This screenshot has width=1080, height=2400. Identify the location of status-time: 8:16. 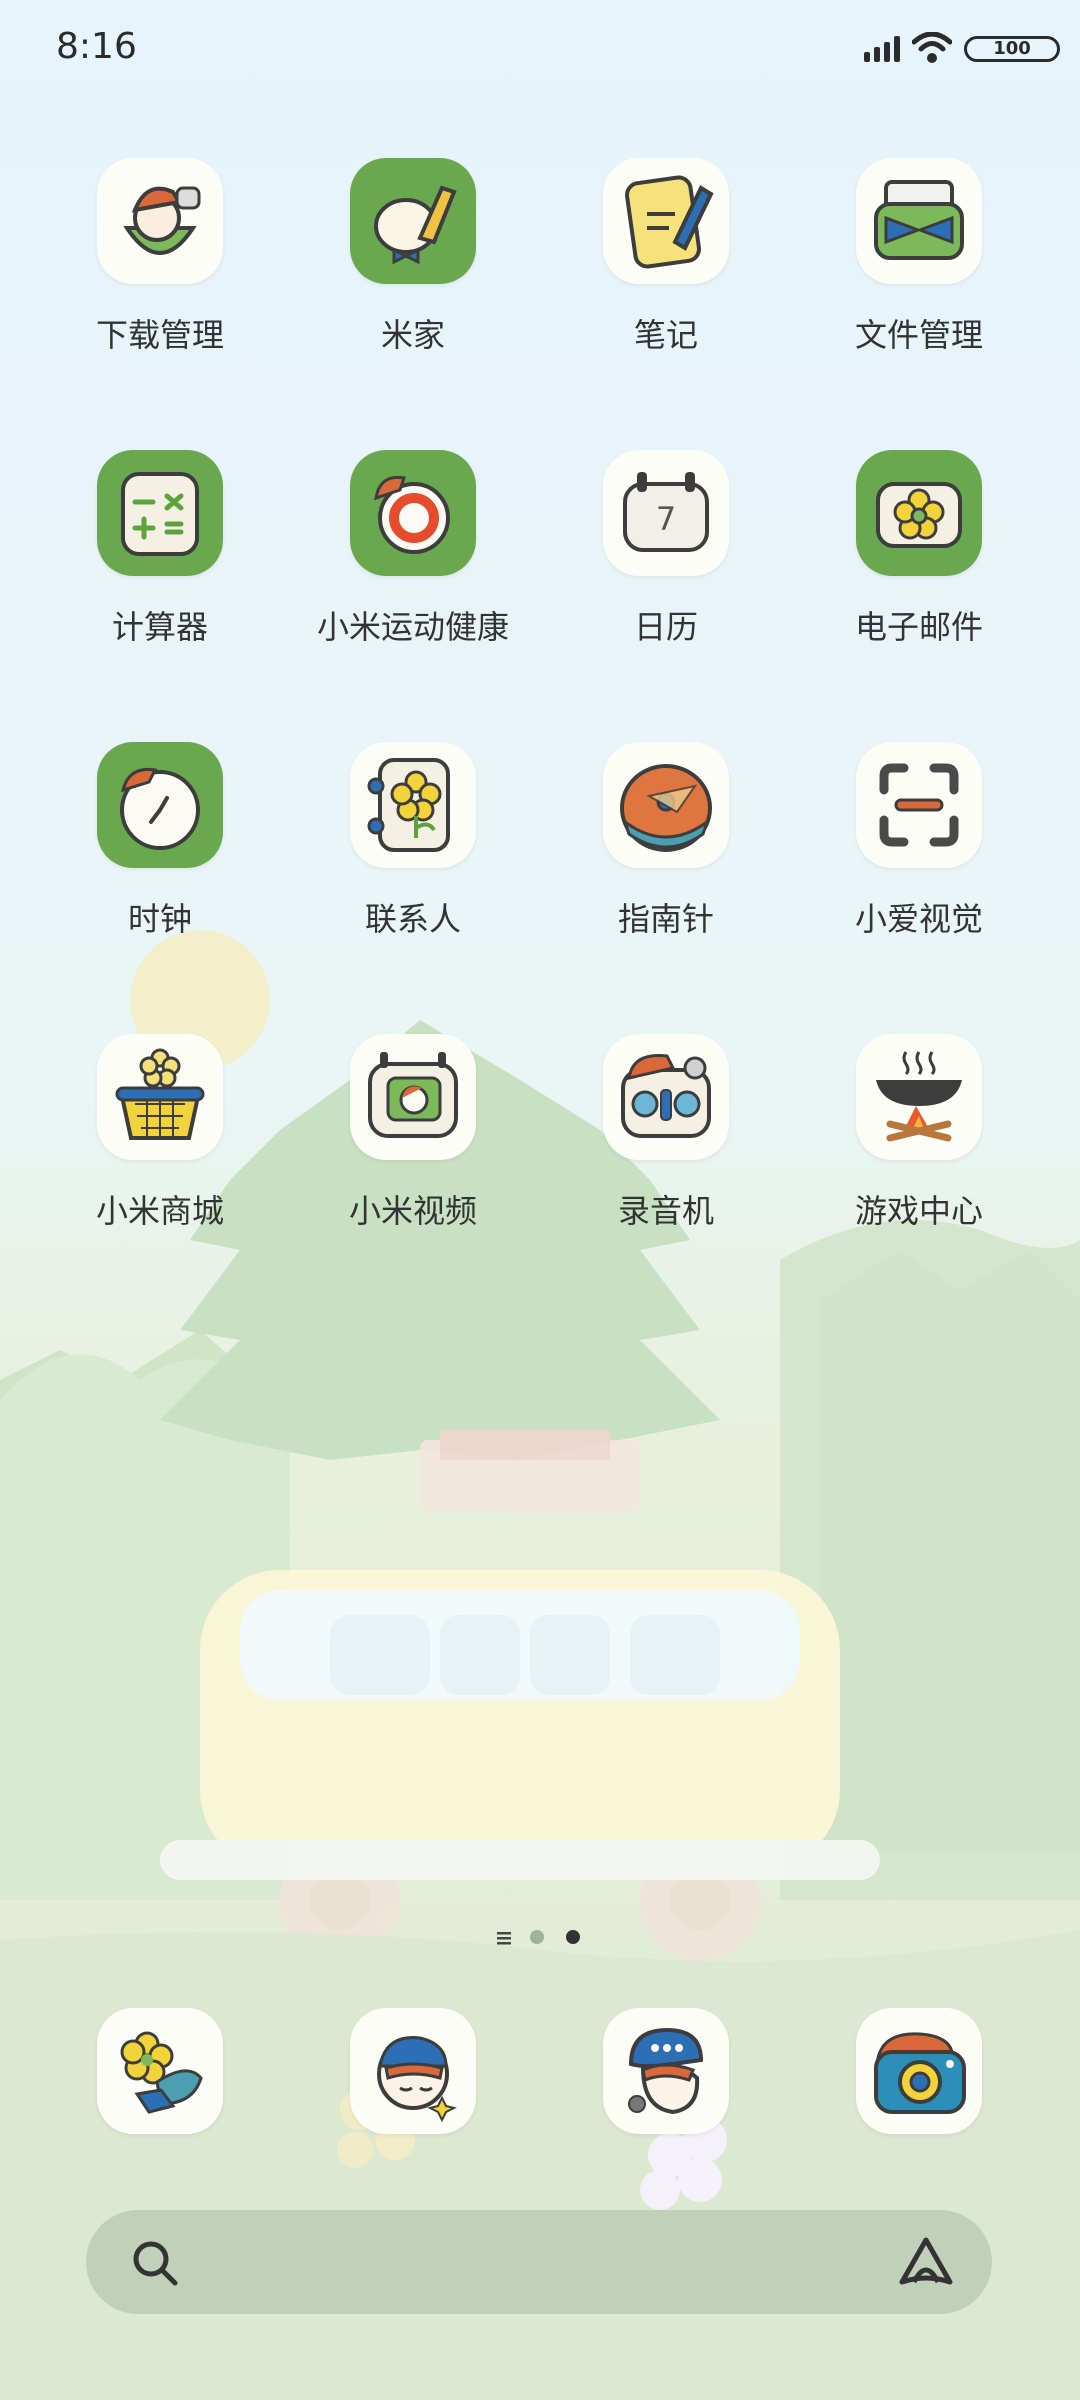
(96, 46).